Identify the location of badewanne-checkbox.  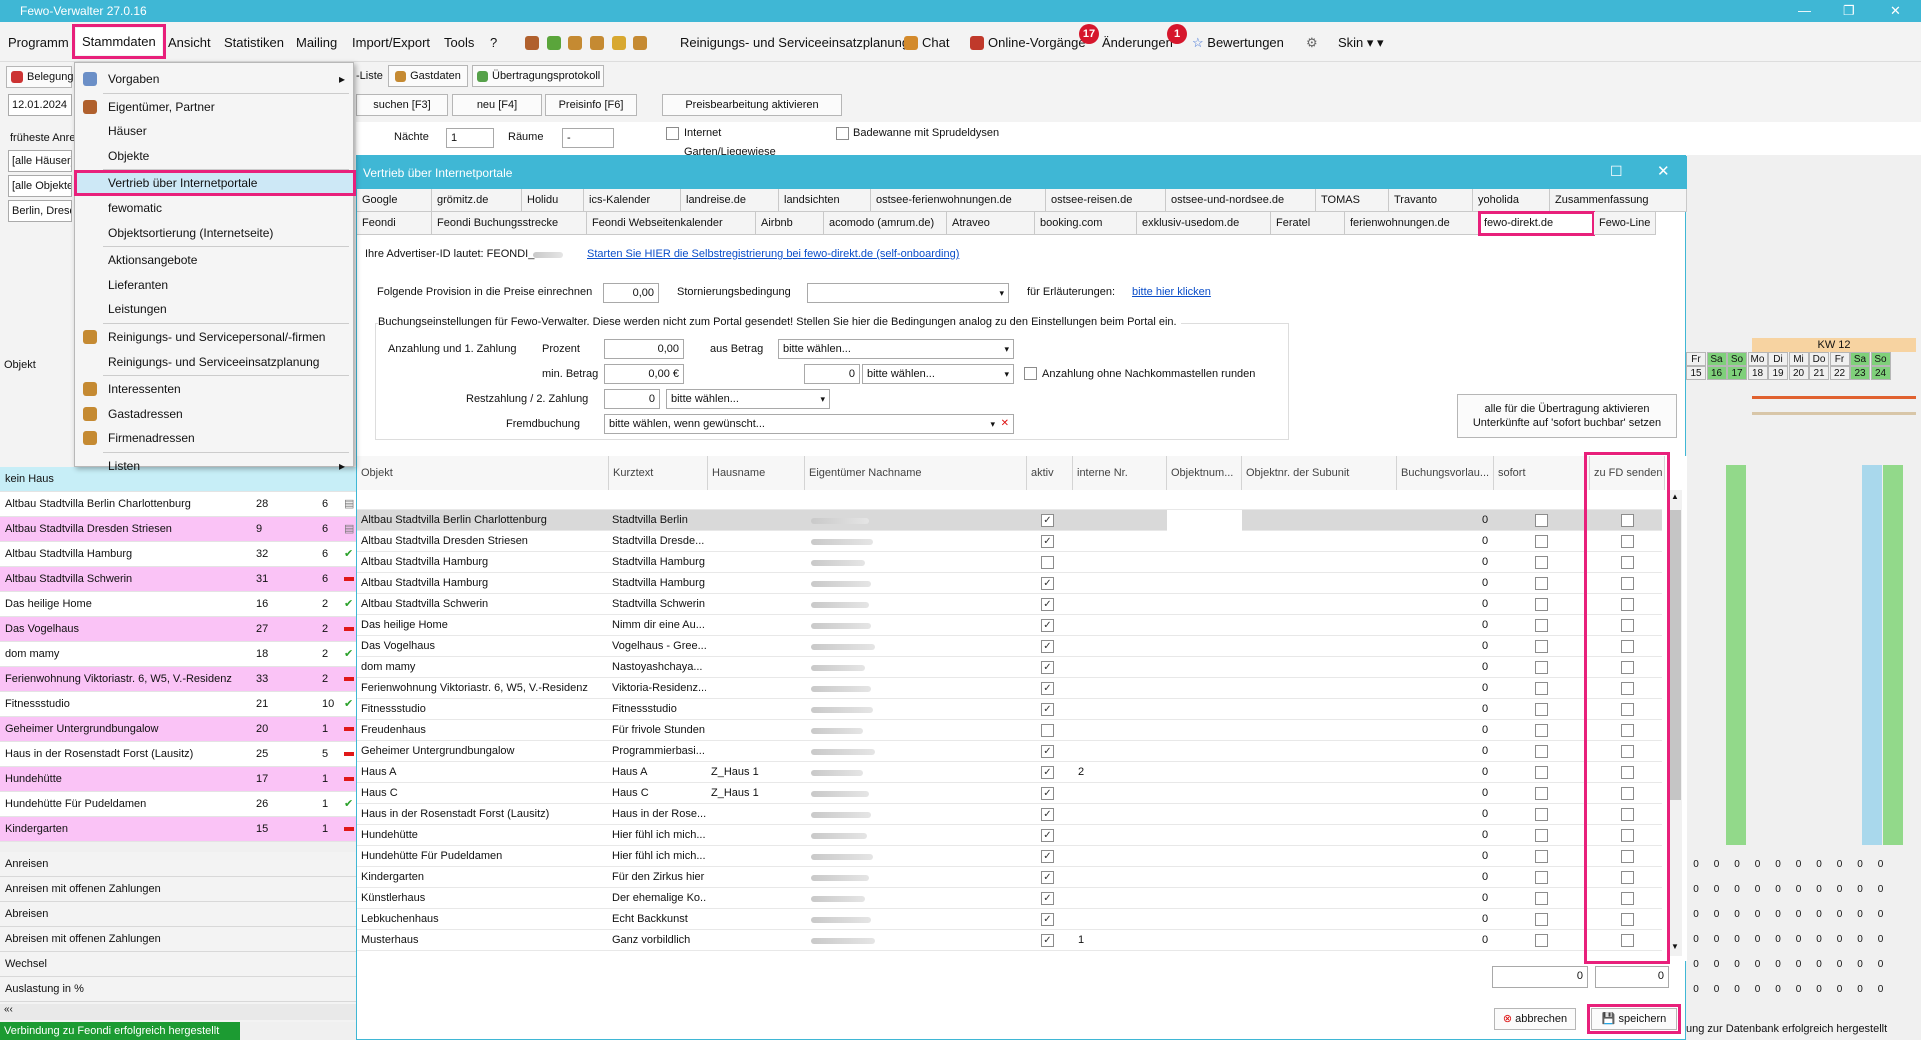
(842, 133).